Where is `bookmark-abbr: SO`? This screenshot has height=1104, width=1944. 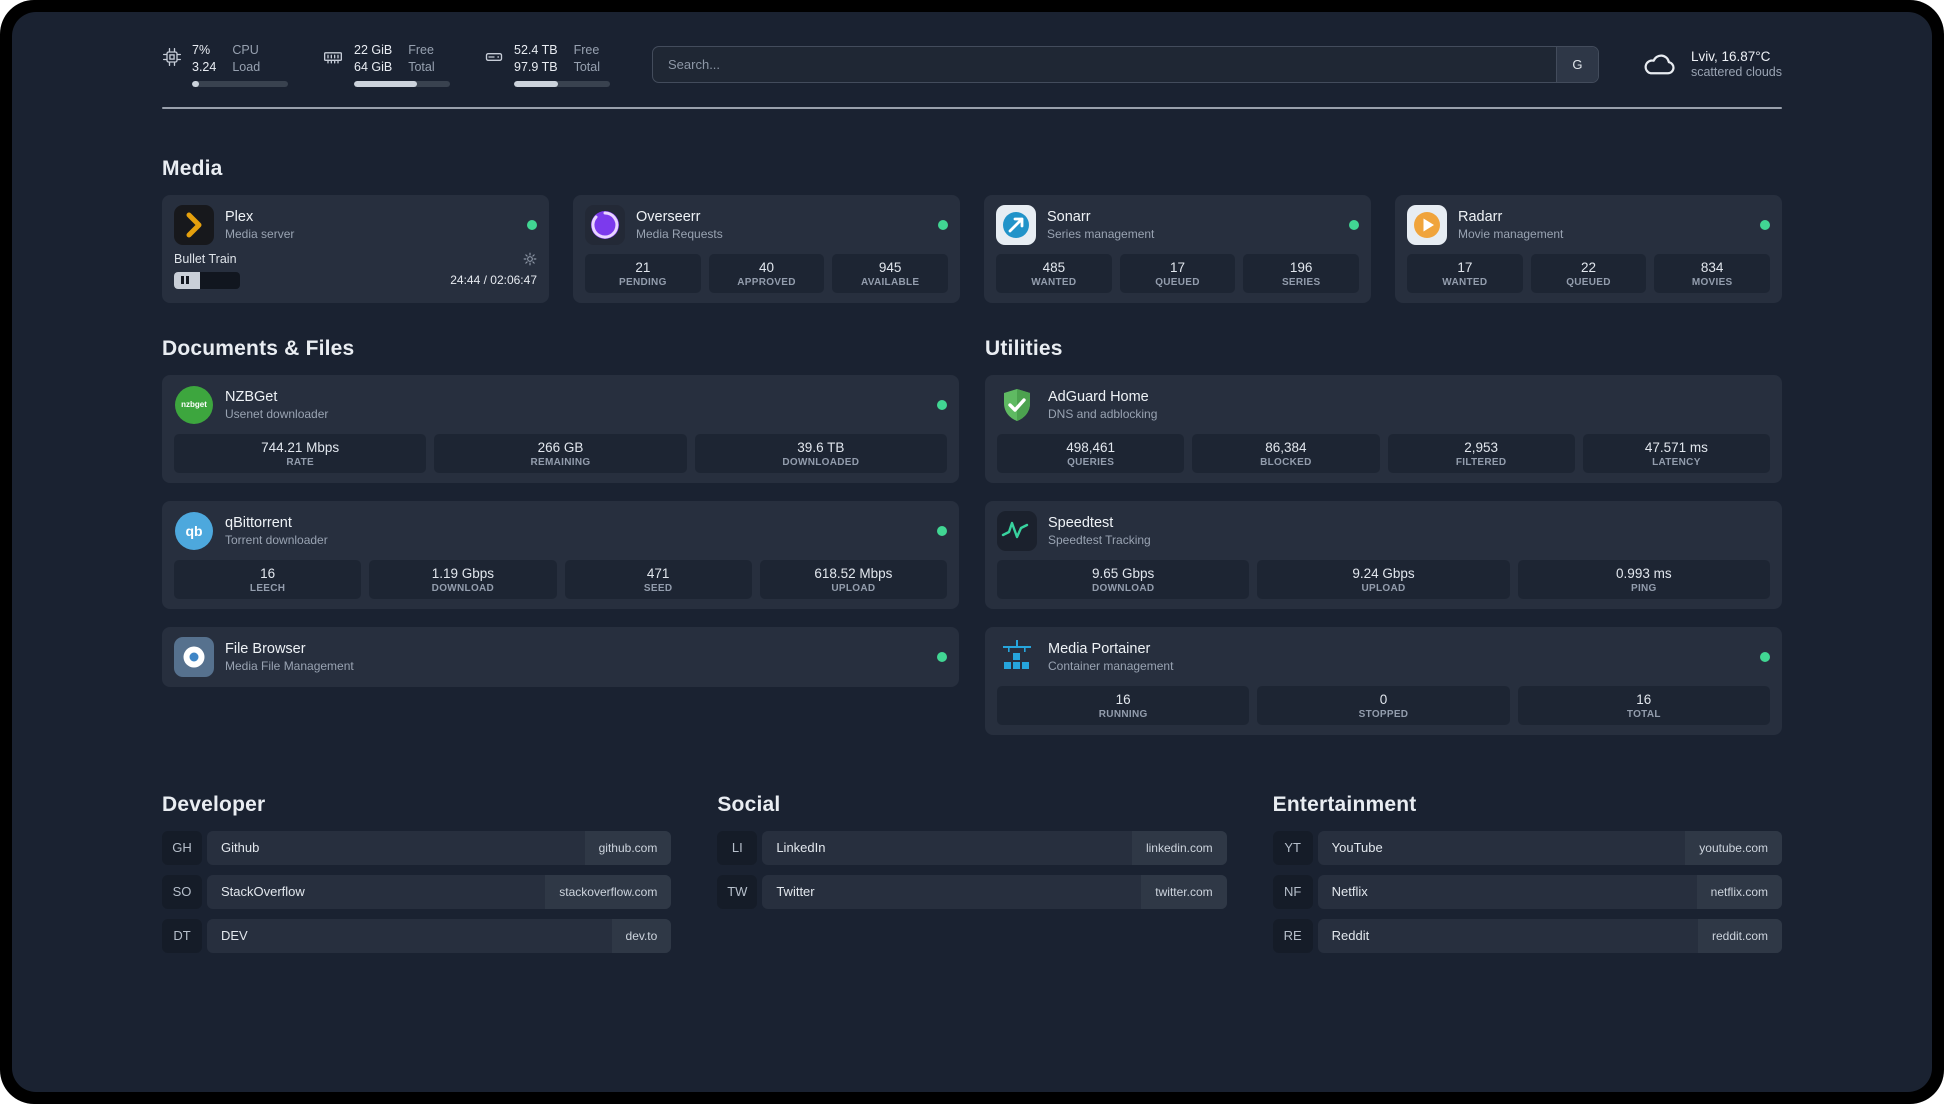 bookmark-abbr: SO is located at coordinates (182, 891).